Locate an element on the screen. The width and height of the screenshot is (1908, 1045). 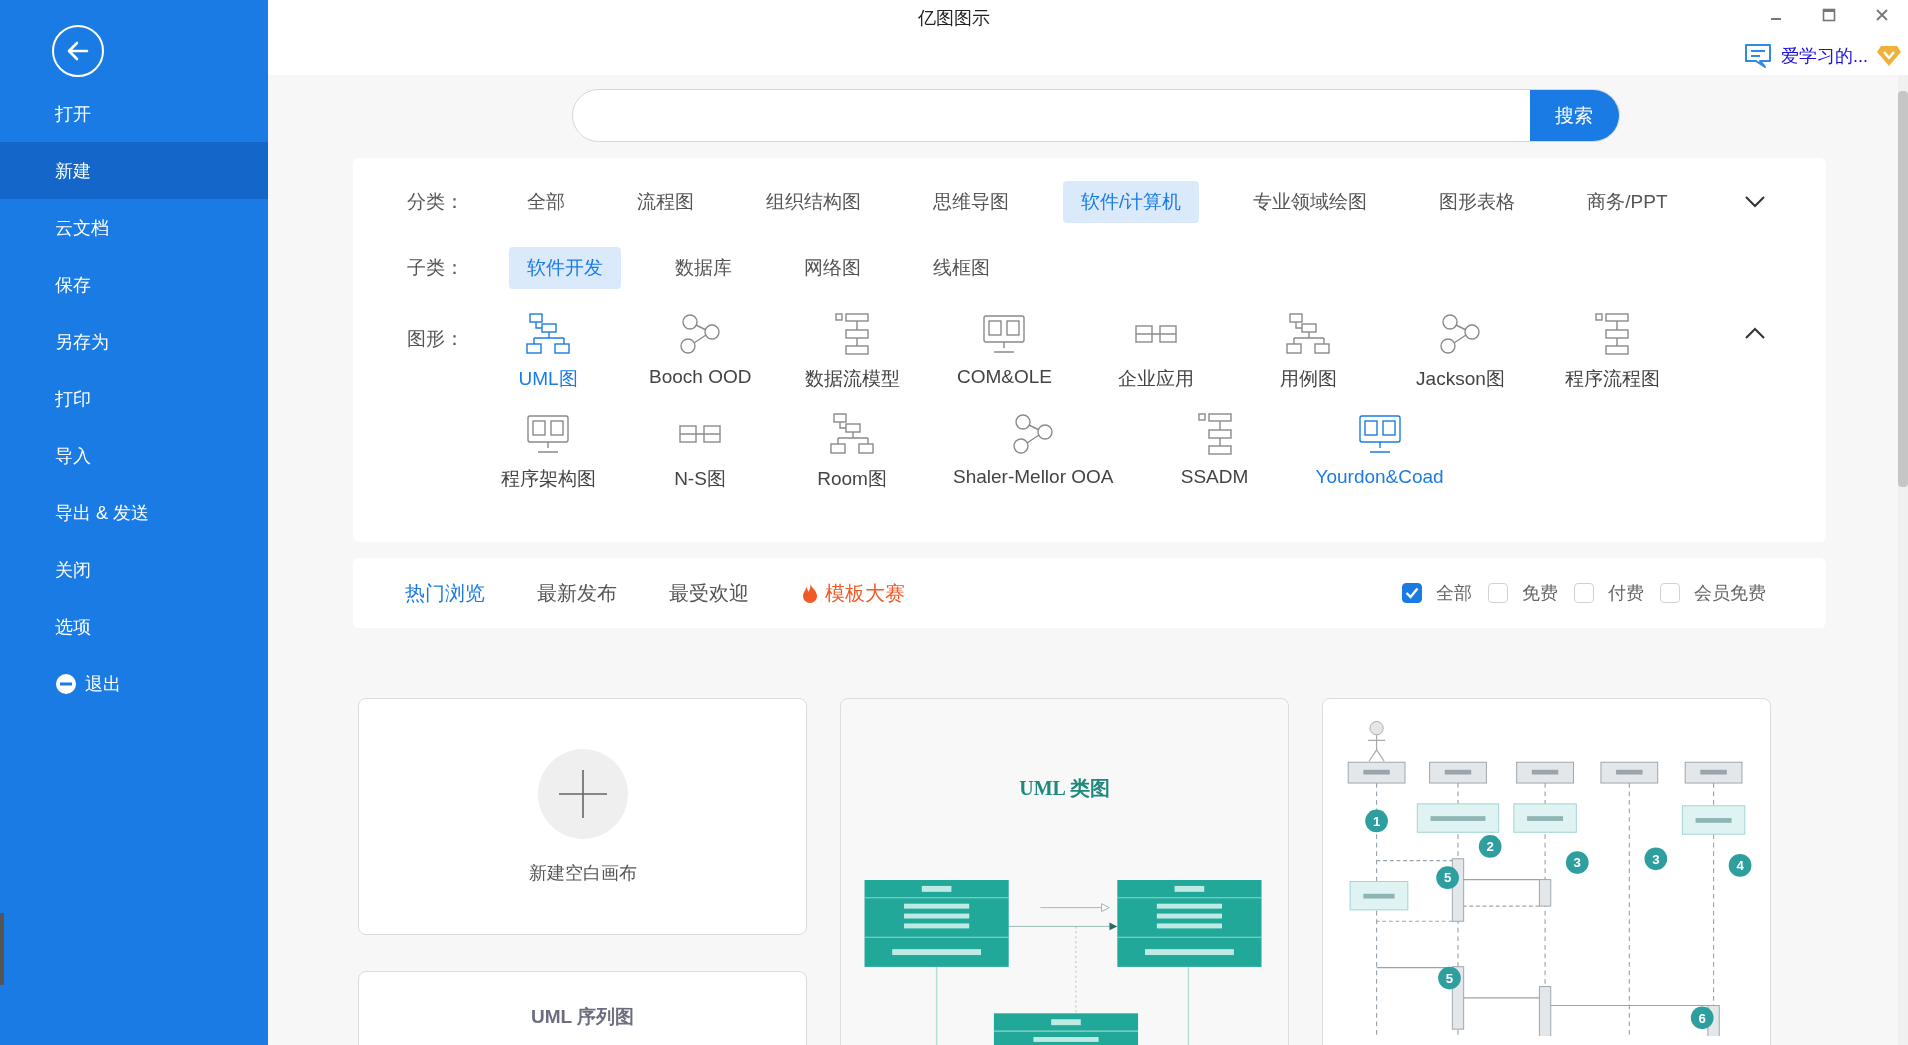
shape-type-item: UML图 is located at coordinates (548, 352).